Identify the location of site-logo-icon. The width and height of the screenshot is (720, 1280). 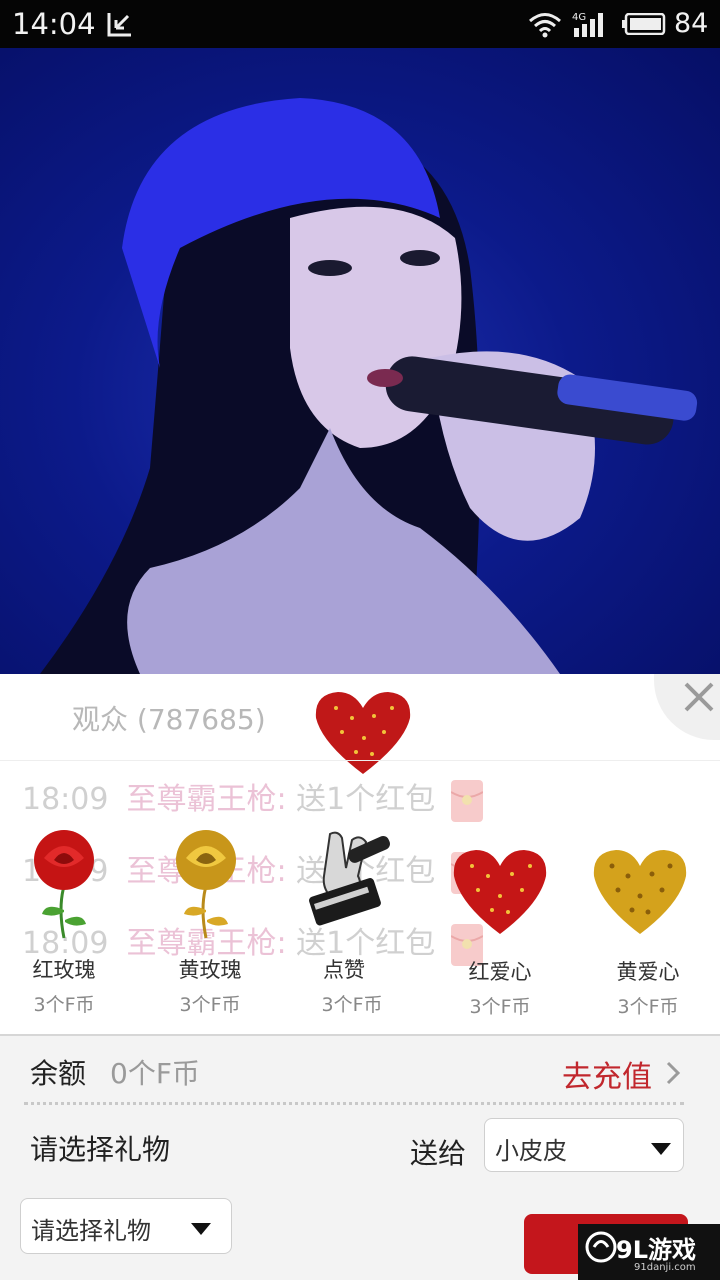
(601, 1247).